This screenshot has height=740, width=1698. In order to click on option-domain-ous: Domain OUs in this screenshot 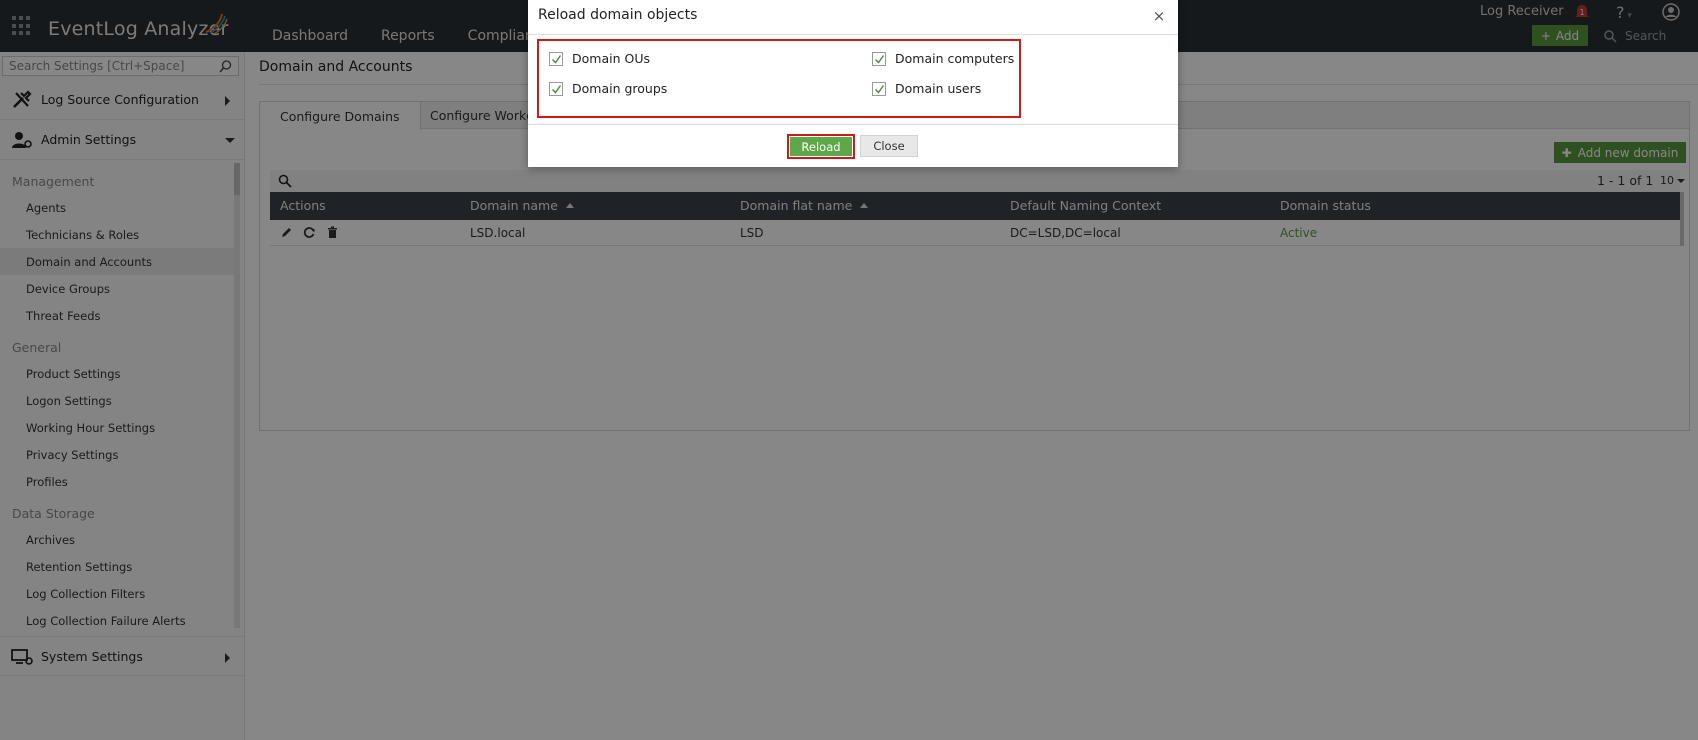, I will do `click(599, 58)`.